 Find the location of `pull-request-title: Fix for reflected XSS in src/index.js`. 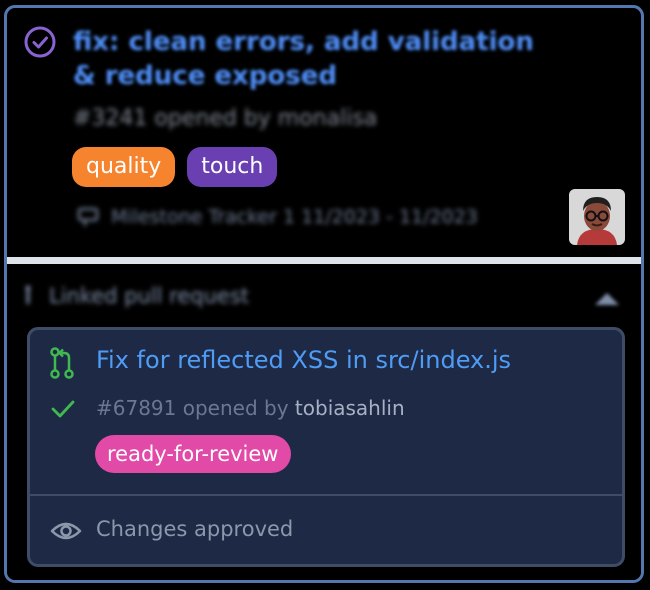

pull-request-title: Fix for reflected XSS in src/index.js is located at coordinates (303, 360).